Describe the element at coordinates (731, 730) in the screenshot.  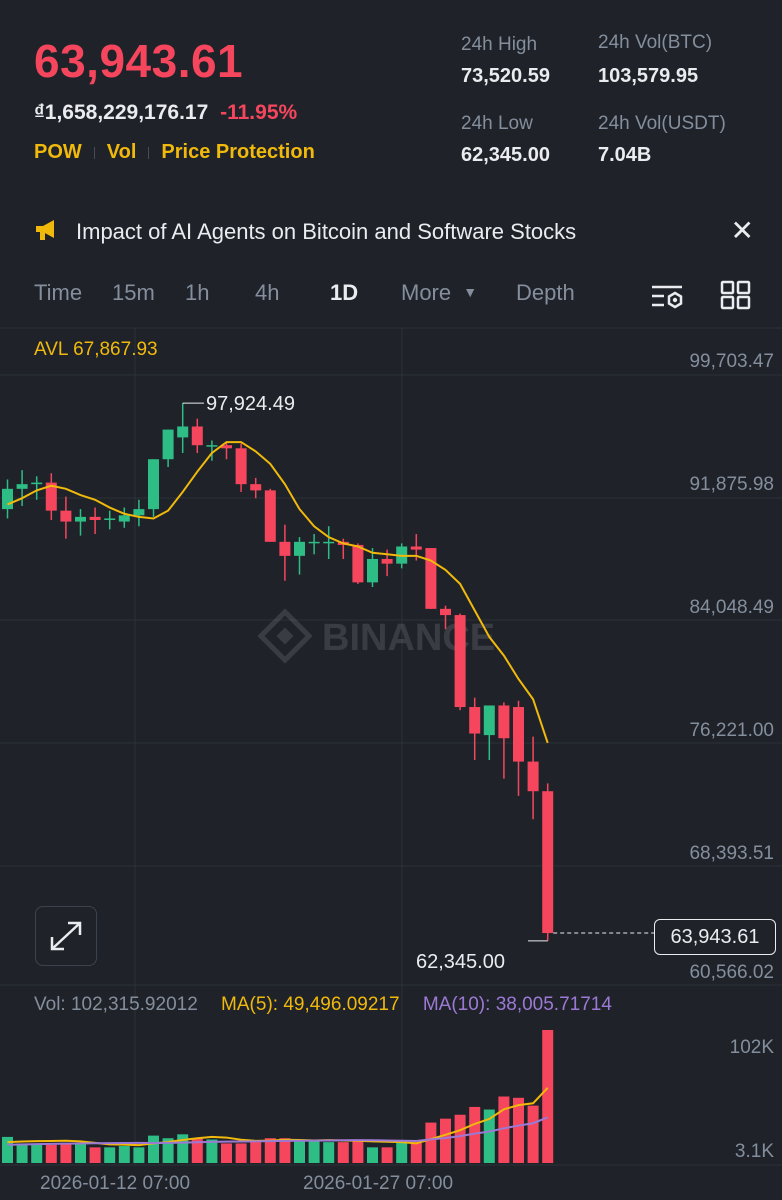
I see `y-axis-label: 76,221.00` at that location.